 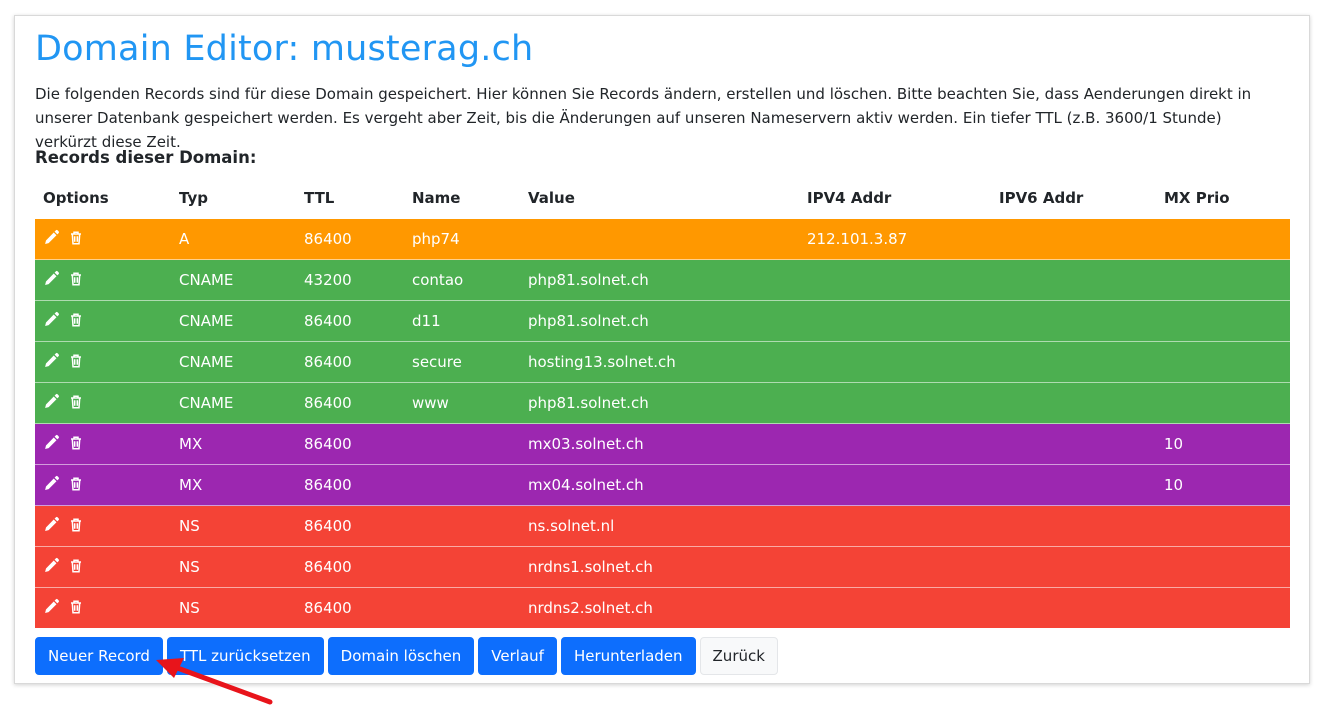 What do you see at coordinates (462, 321) in the screenshot?
I see `cell-name: d11` at bounding box center [462, 321].